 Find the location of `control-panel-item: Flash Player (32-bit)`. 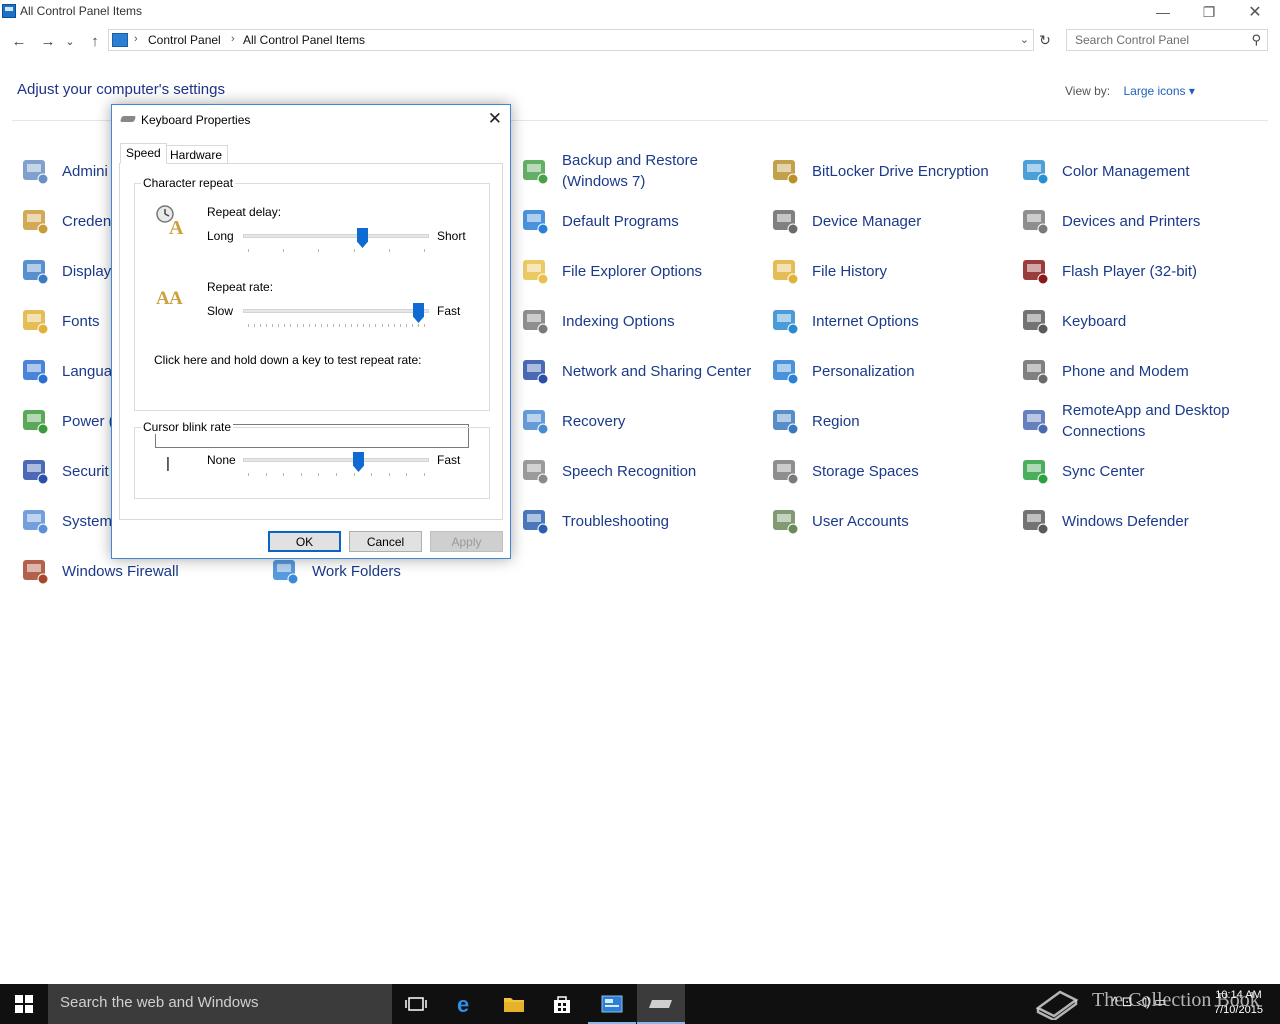

control-panel-item: Flash Player (32-bit) is located at coordinates (1139, 271).